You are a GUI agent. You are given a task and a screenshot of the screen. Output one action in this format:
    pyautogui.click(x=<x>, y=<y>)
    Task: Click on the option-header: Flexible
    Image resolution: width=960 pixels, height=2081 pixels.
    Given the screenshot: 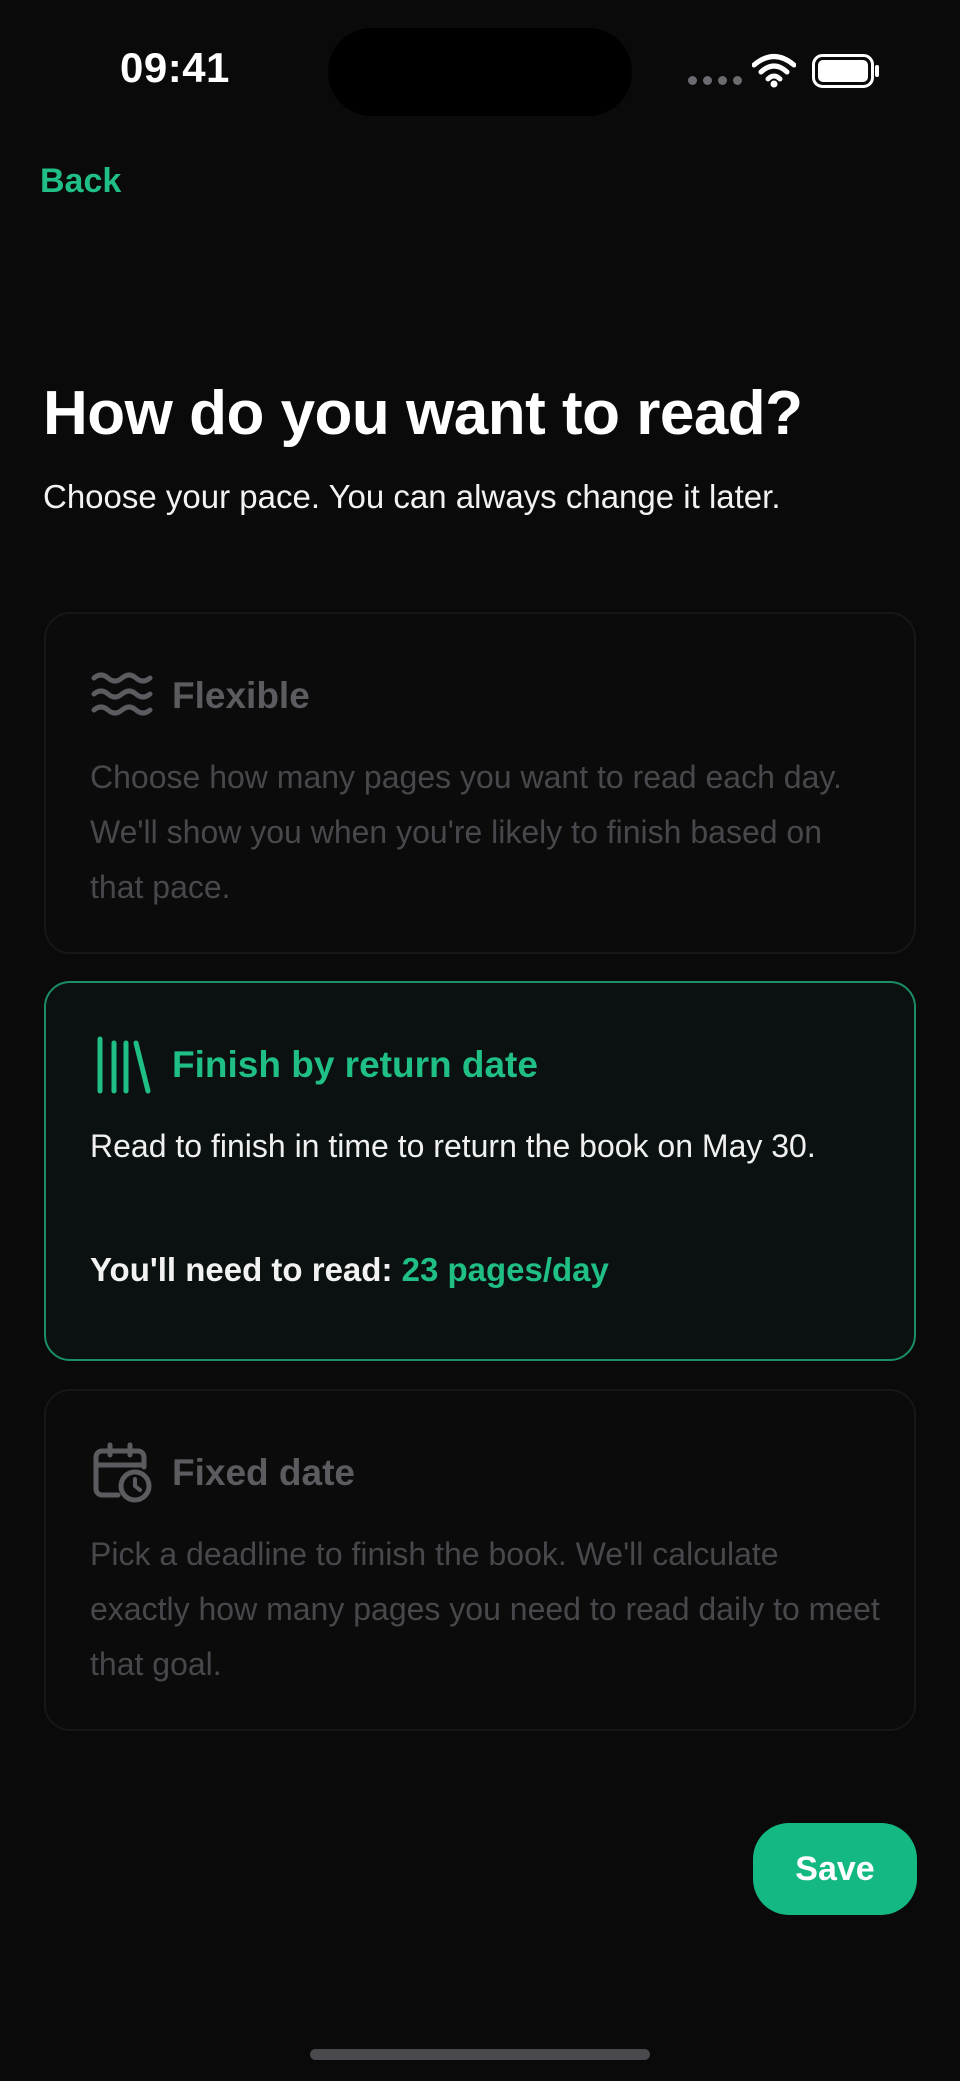 What is the action you would take?
    pyautogui.click(x=200, y=696)
    